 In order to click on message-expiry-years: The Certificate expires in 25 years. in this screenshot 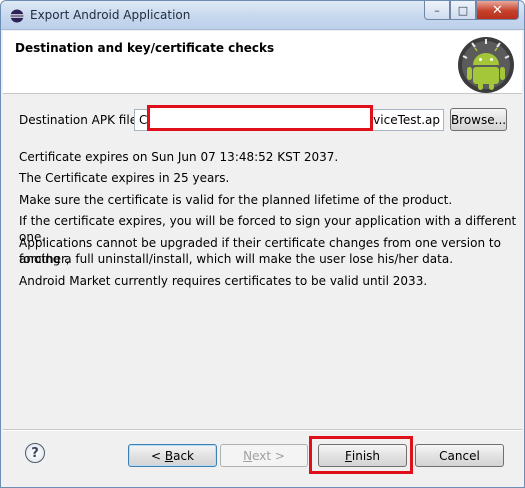, I will do `click(124, 178)`.